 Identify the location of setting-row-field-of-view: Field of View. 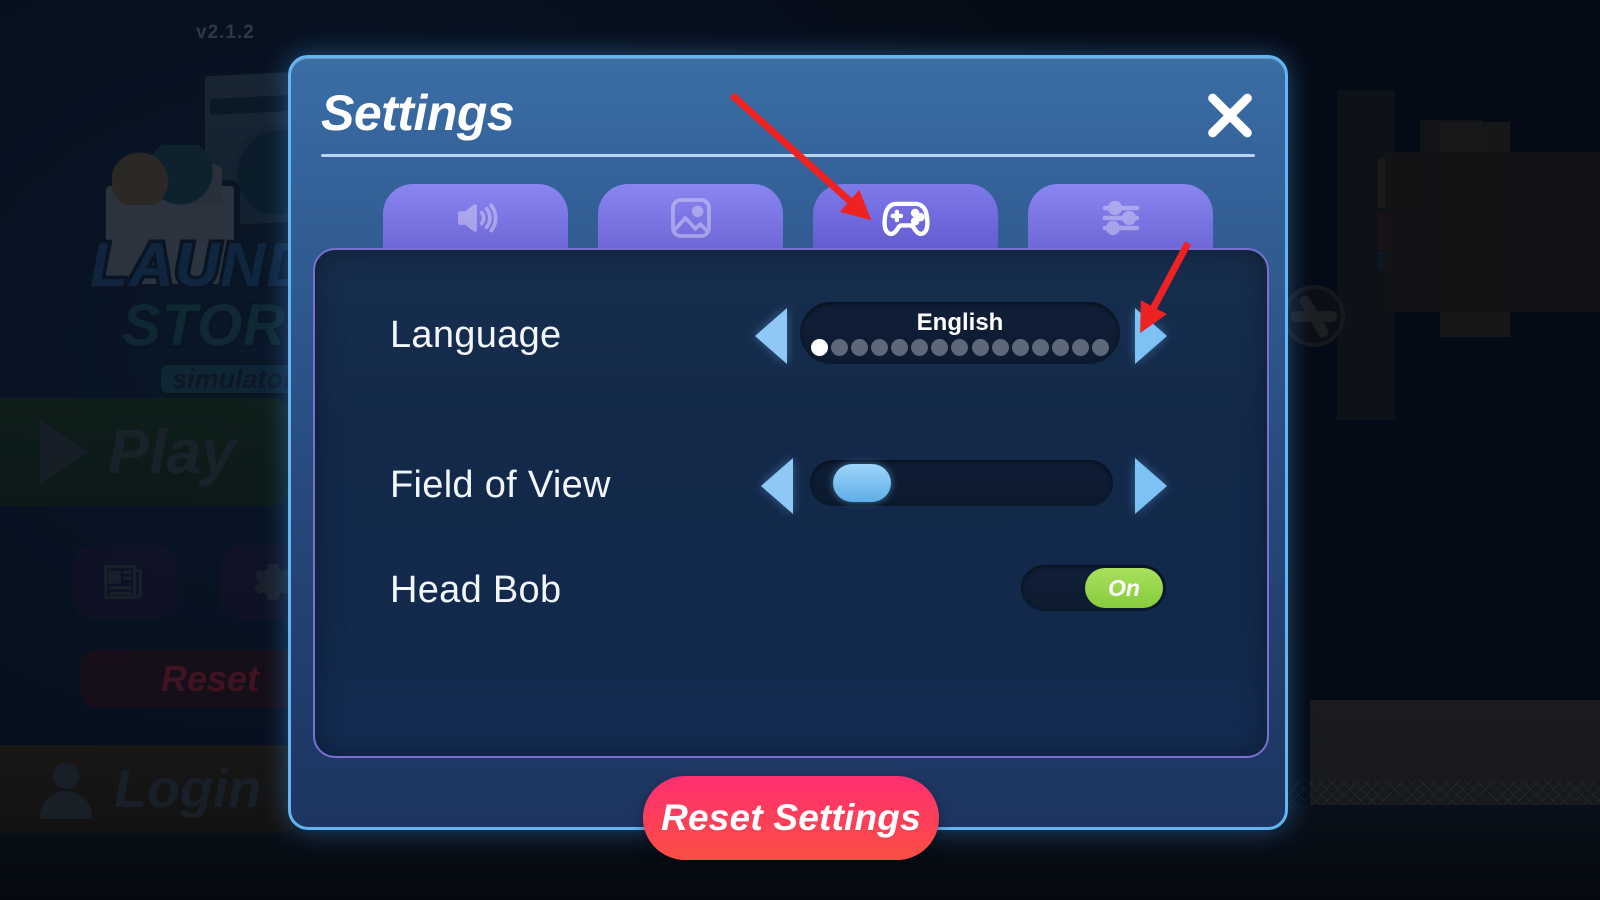
(791, 485).